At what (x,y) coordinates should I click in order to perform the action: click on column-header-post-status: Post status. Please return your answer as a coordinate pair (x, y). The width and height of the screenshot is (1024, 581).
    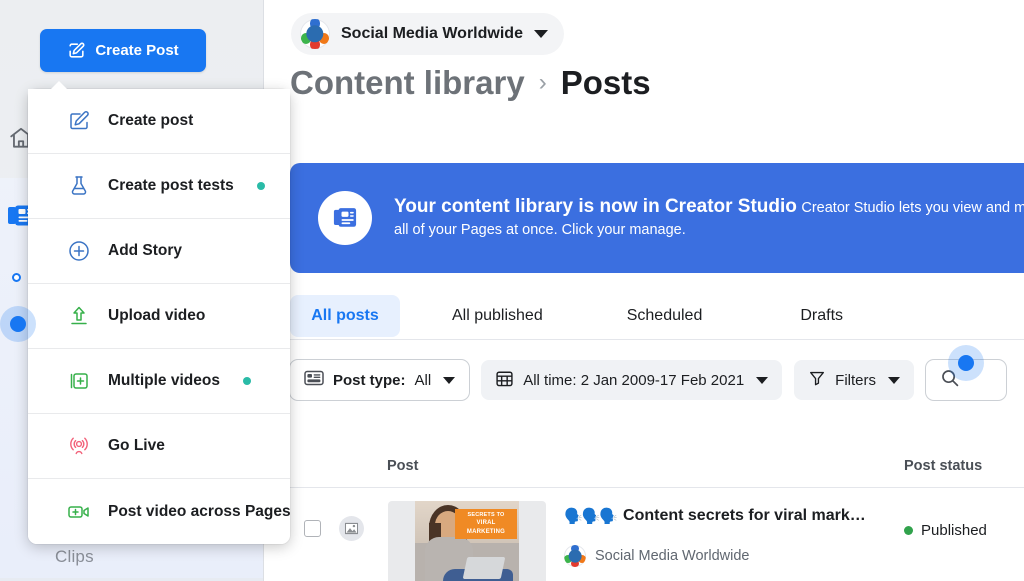
    Looking at the image, I should click on (943, 466).